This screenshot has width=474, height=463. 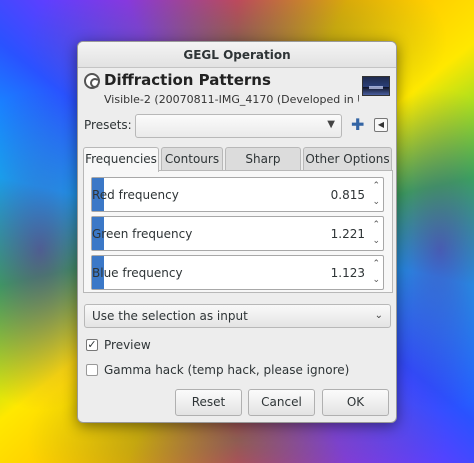 I want to click on blue-frequency-value: 1.123, so click(x=348, y=273).